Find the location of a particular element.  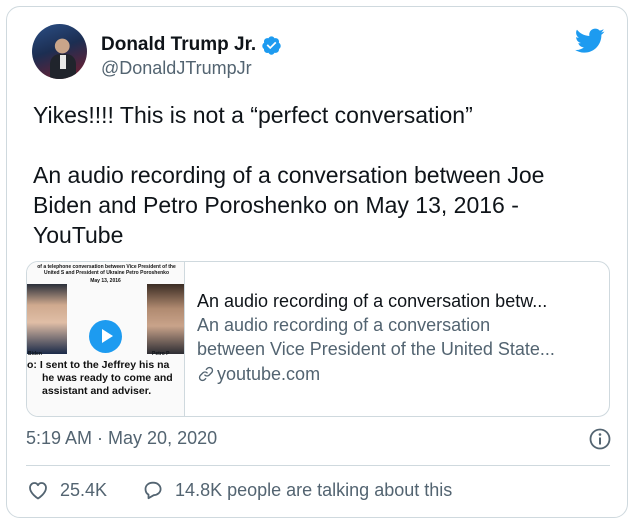

like-button: 25.4K is located at coordinates (66, 490).